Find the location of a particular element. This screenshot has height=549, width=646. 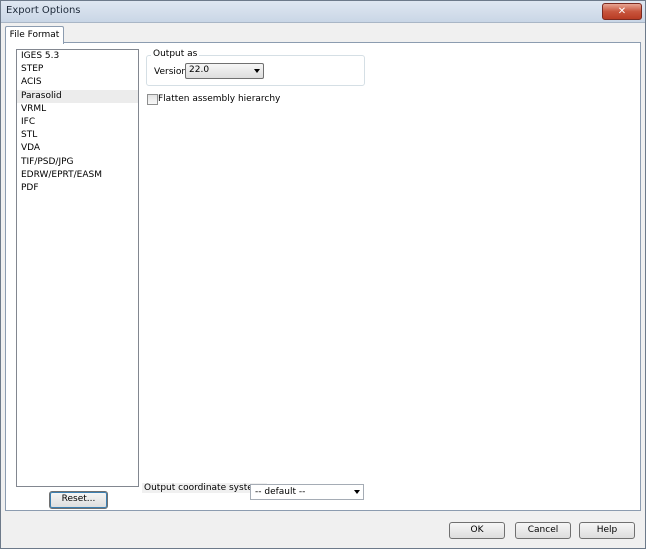

flatten-hierarchy-label: Flatten assembly hierarchy is located at coordinates (219, 99).